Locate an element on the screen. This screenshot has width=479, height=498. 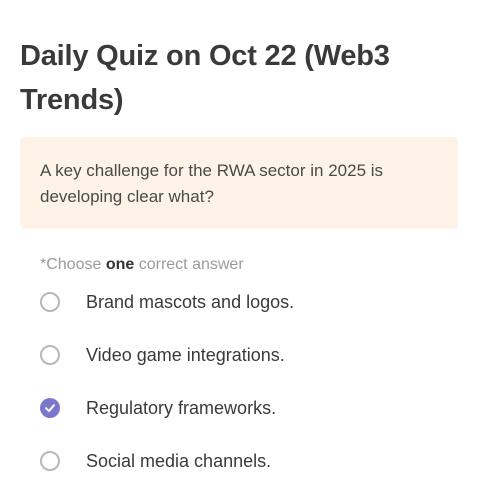
answer-instruction: *Choose one correct answer is located at coordinates (142, 265).